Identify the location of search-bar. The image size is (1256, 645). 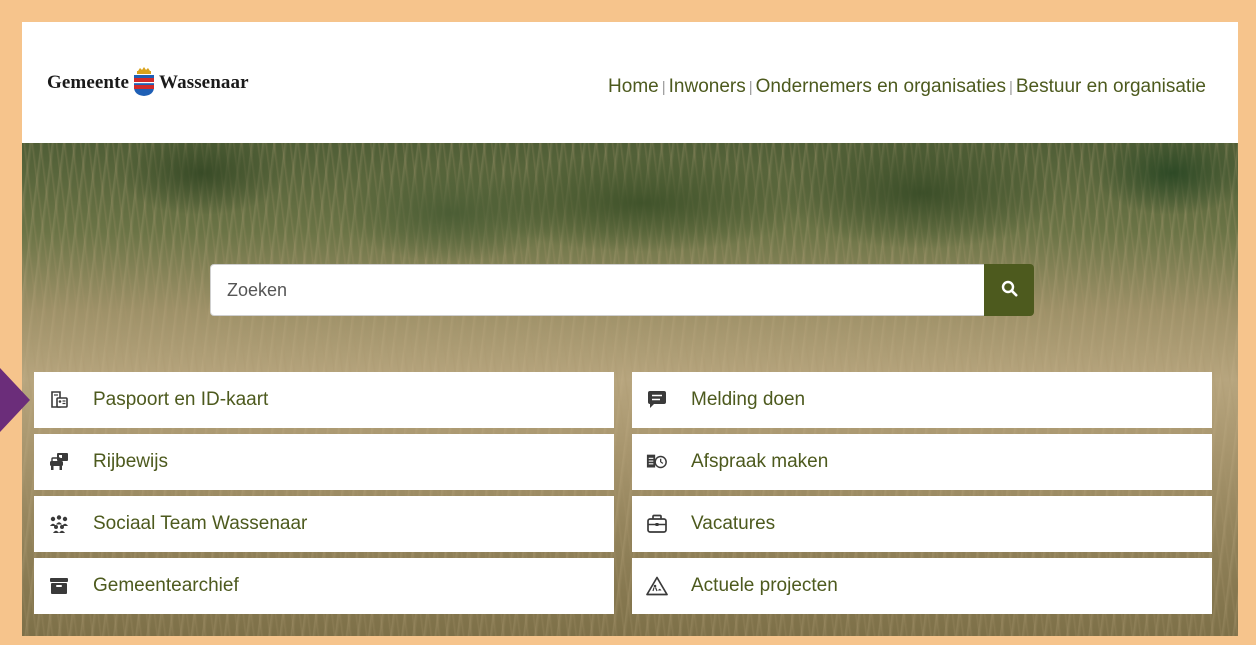
(622, 290).